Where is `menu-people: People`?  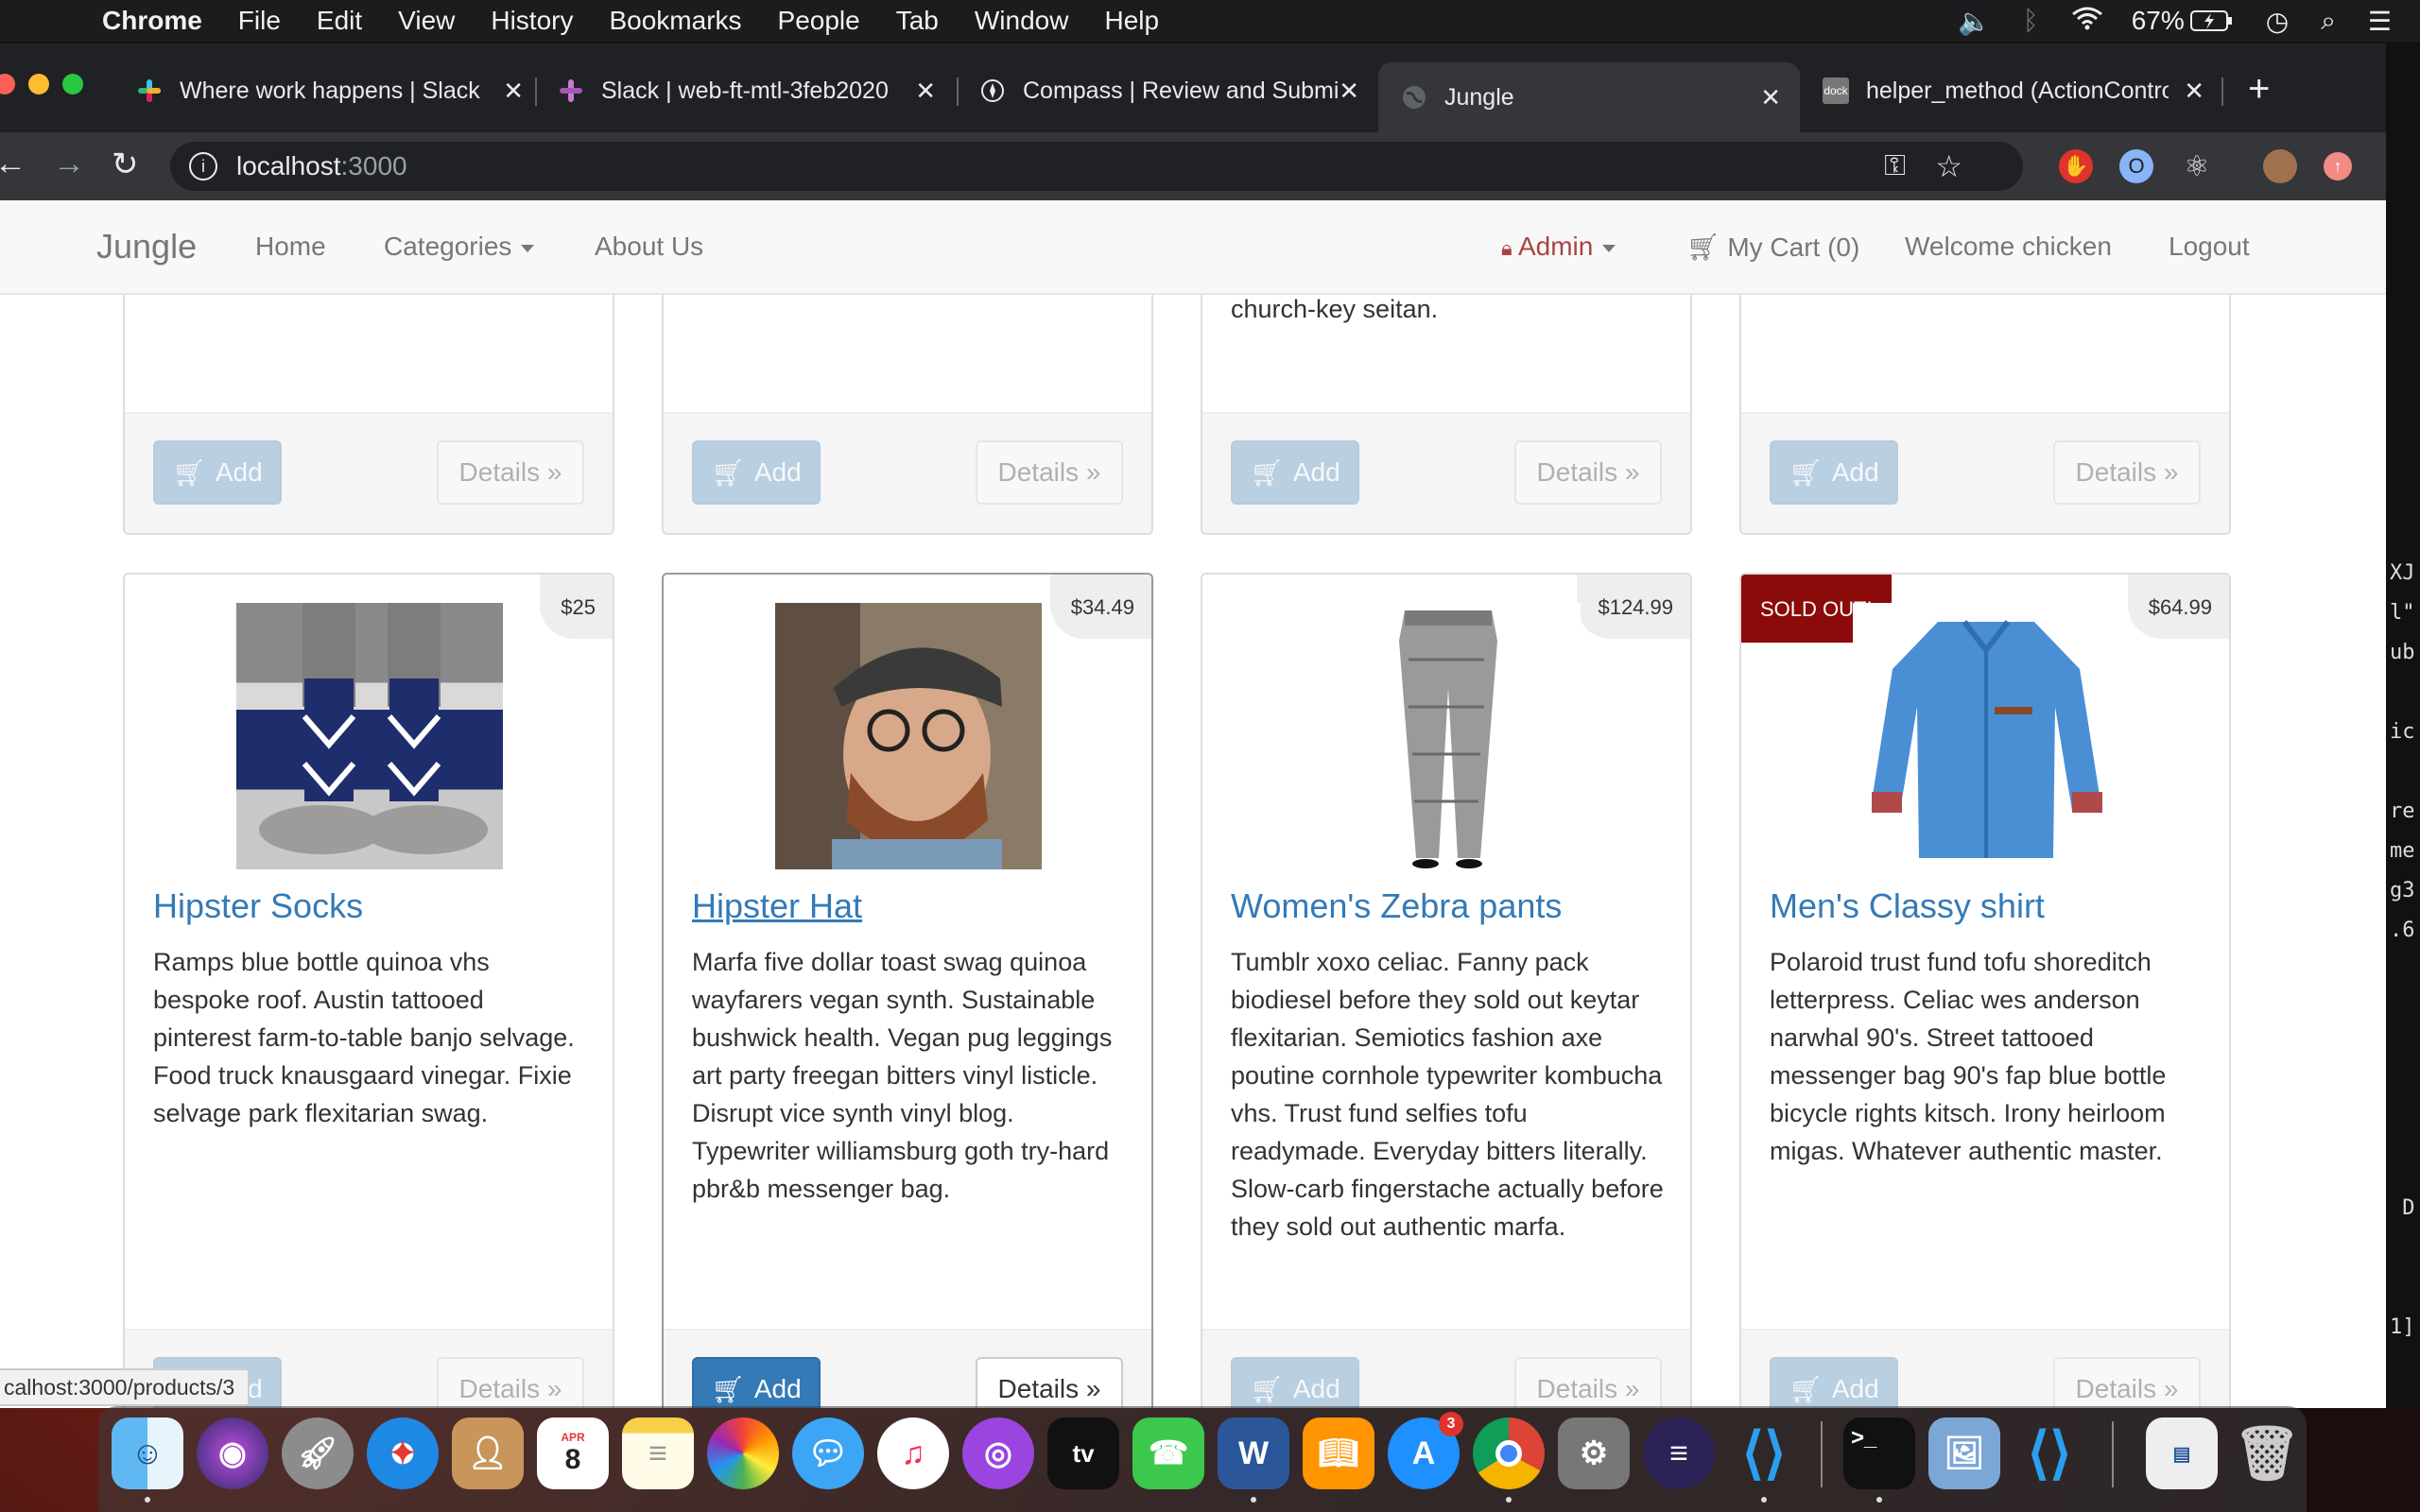 menu-people: People is located at coordinates (819, 21).